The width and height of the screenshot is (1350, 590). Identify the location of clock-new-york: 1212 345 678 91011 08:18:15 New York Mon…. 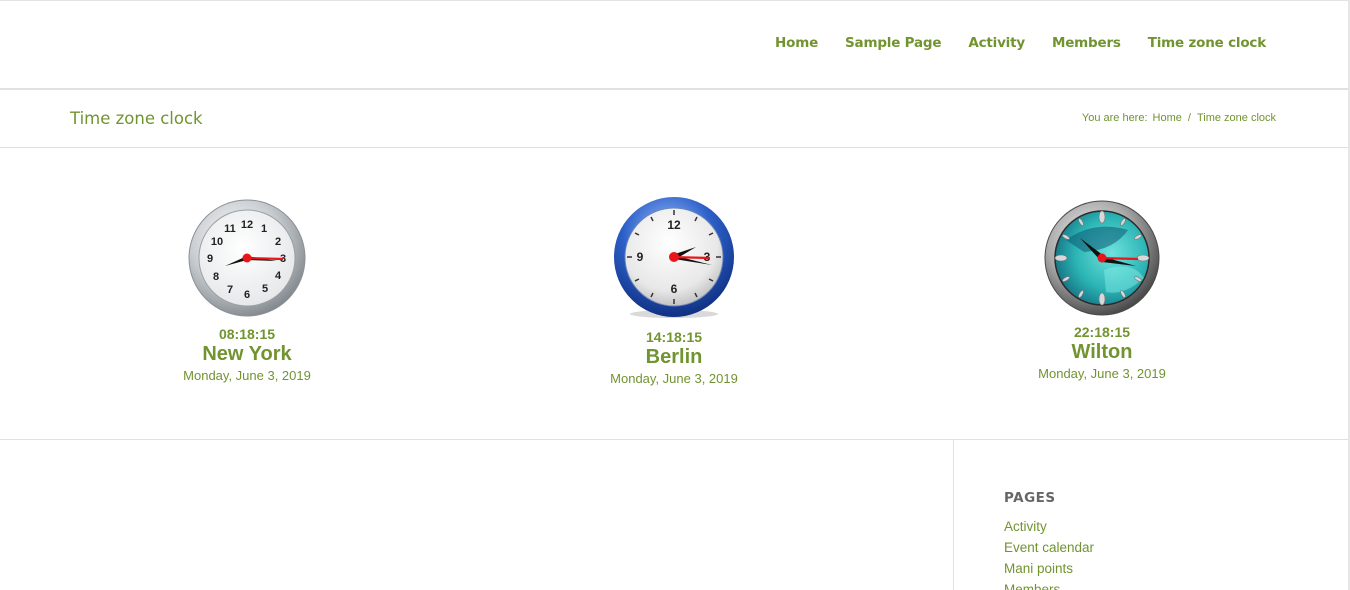
(247, 290).